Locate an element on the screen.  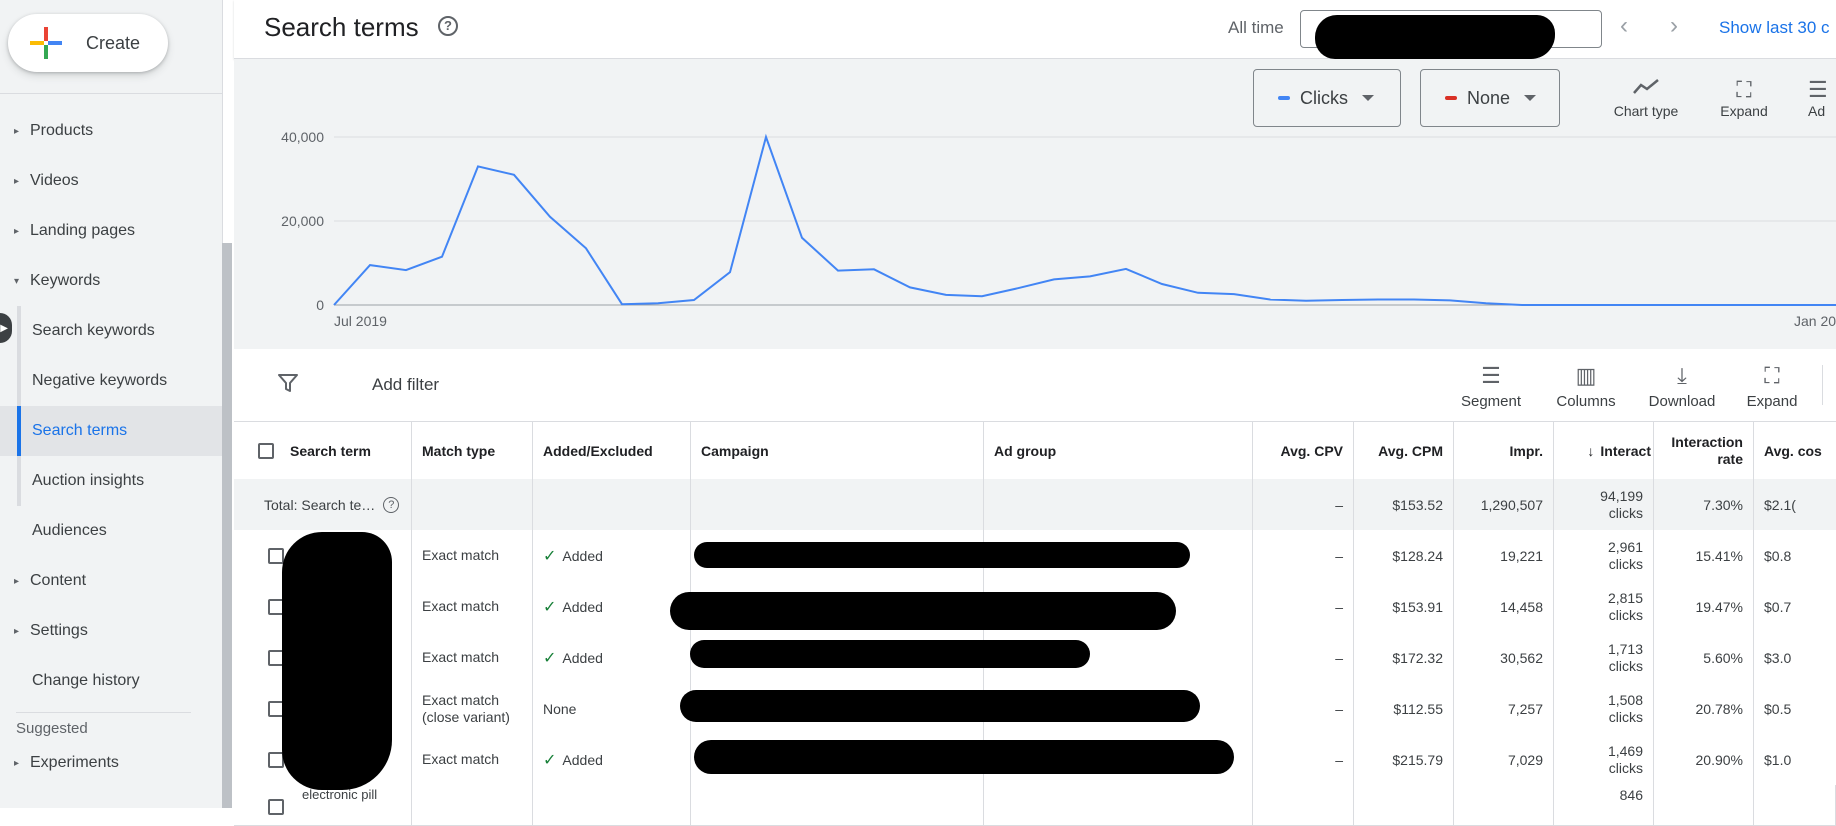
interactions-cell: 2,961 clicks is located at coordinates (1604, 555).